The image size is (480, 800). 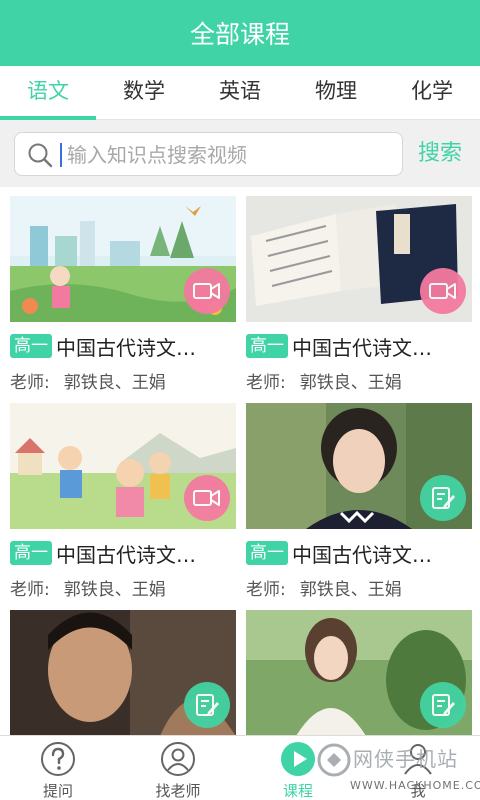 What do you see at coordinates (157, 155) in the screenshot?
I see `search-placeholder: 输入知识点搜索视频` at bounding box center [157, 155].